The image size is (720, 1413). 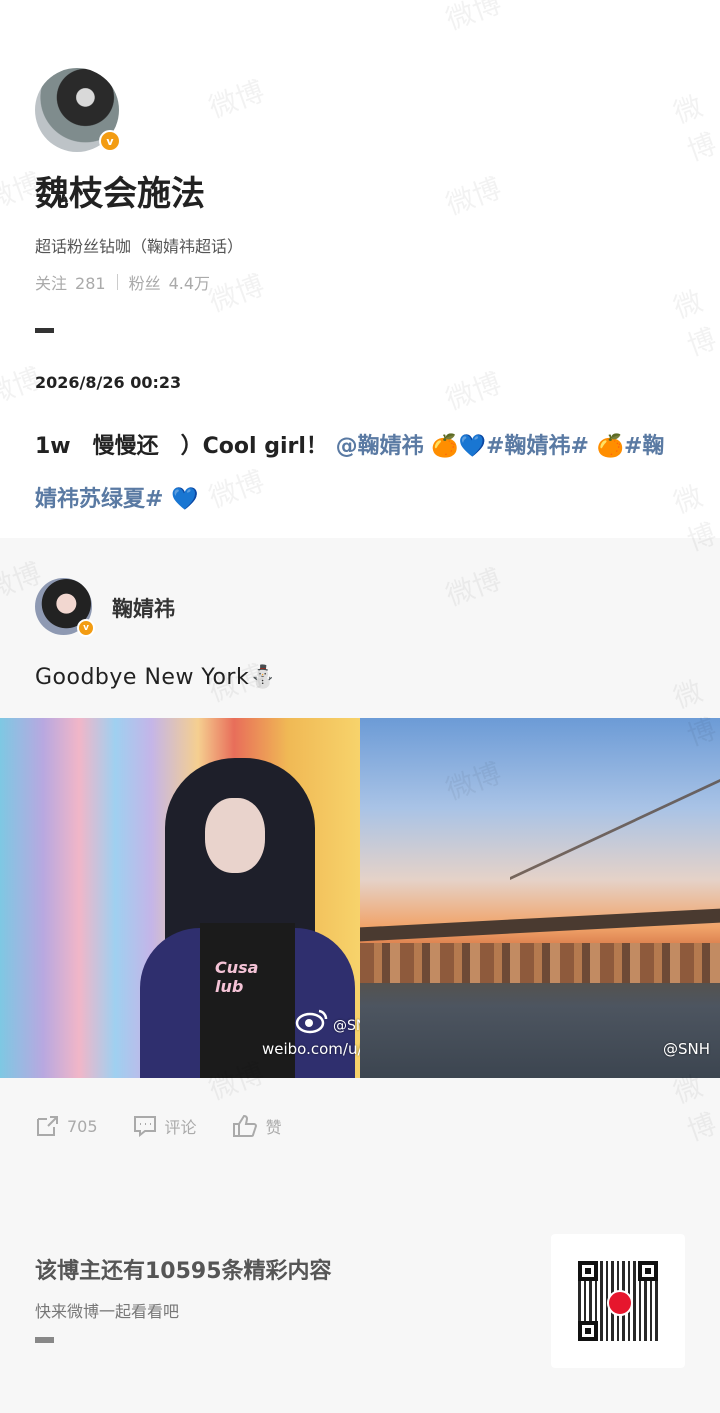 I want to click on retweet-author: 鞠婧祎, so click(x=143, y=608).